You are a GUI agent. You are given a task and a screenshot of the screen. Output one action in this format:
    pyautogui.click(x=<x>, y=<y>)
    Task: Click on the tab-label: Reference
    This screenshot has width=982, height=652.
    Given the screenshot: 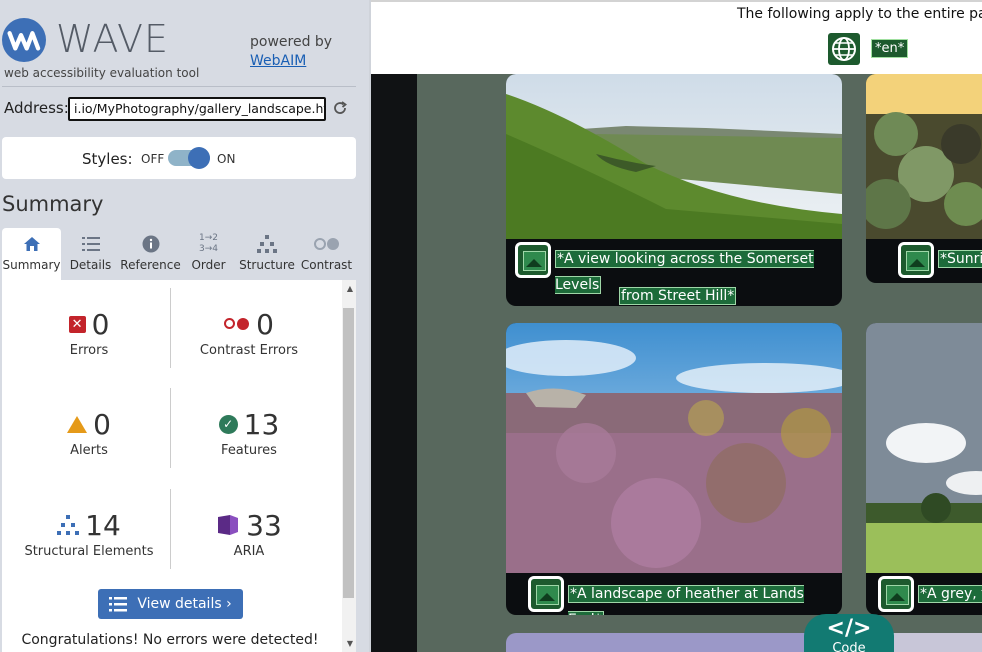 What is the action you would take?
    pyautogui.click(x=150, y=265)
    